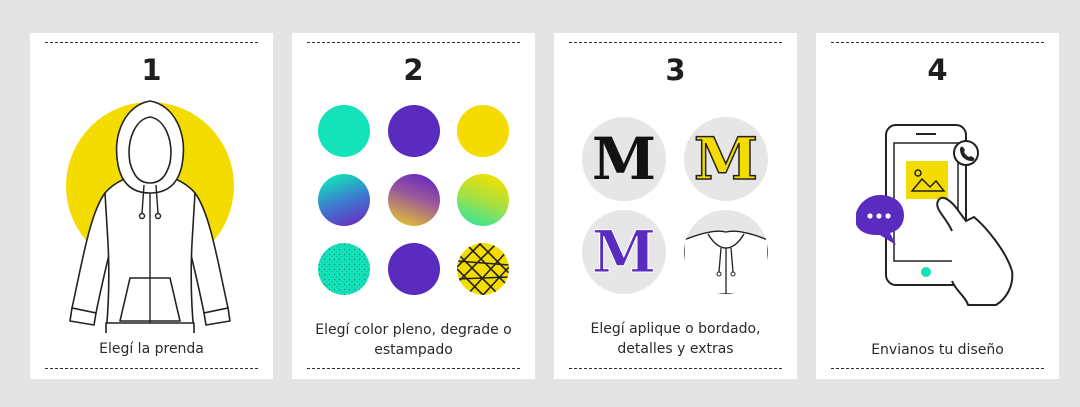 The width and height of the screenshot is (1080, 407). I want to click on hood-detail-option, so click(726, 252).